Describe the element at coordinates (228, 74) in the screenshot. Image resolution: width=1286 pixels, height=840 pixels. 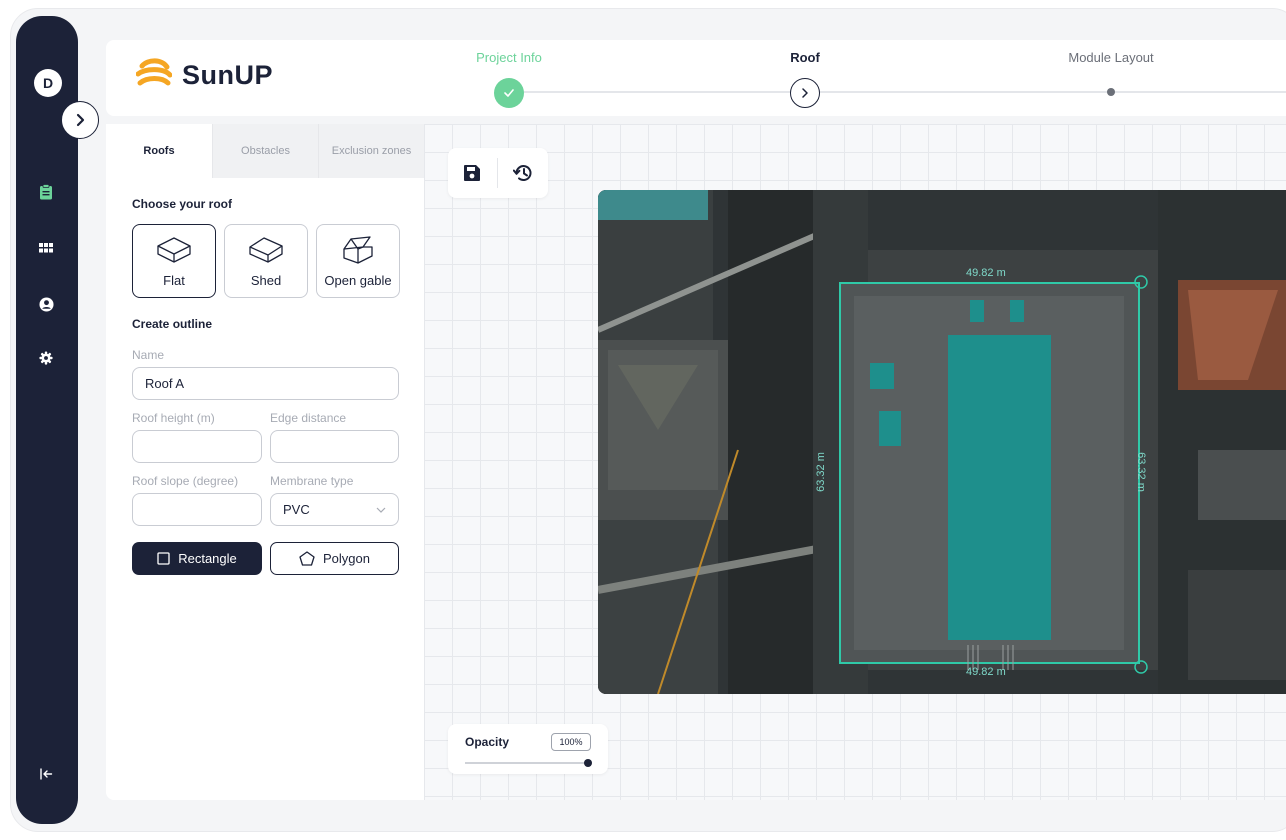
I see `brand-name: SunUP` at that location.